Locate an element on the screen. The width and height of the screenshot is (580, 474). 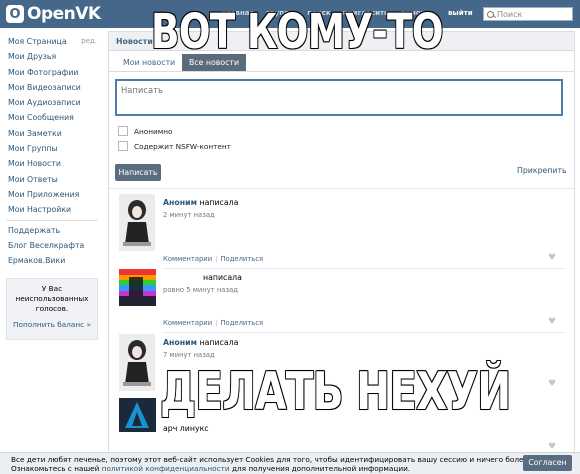
search-icon is located at coordinates (490, 14).